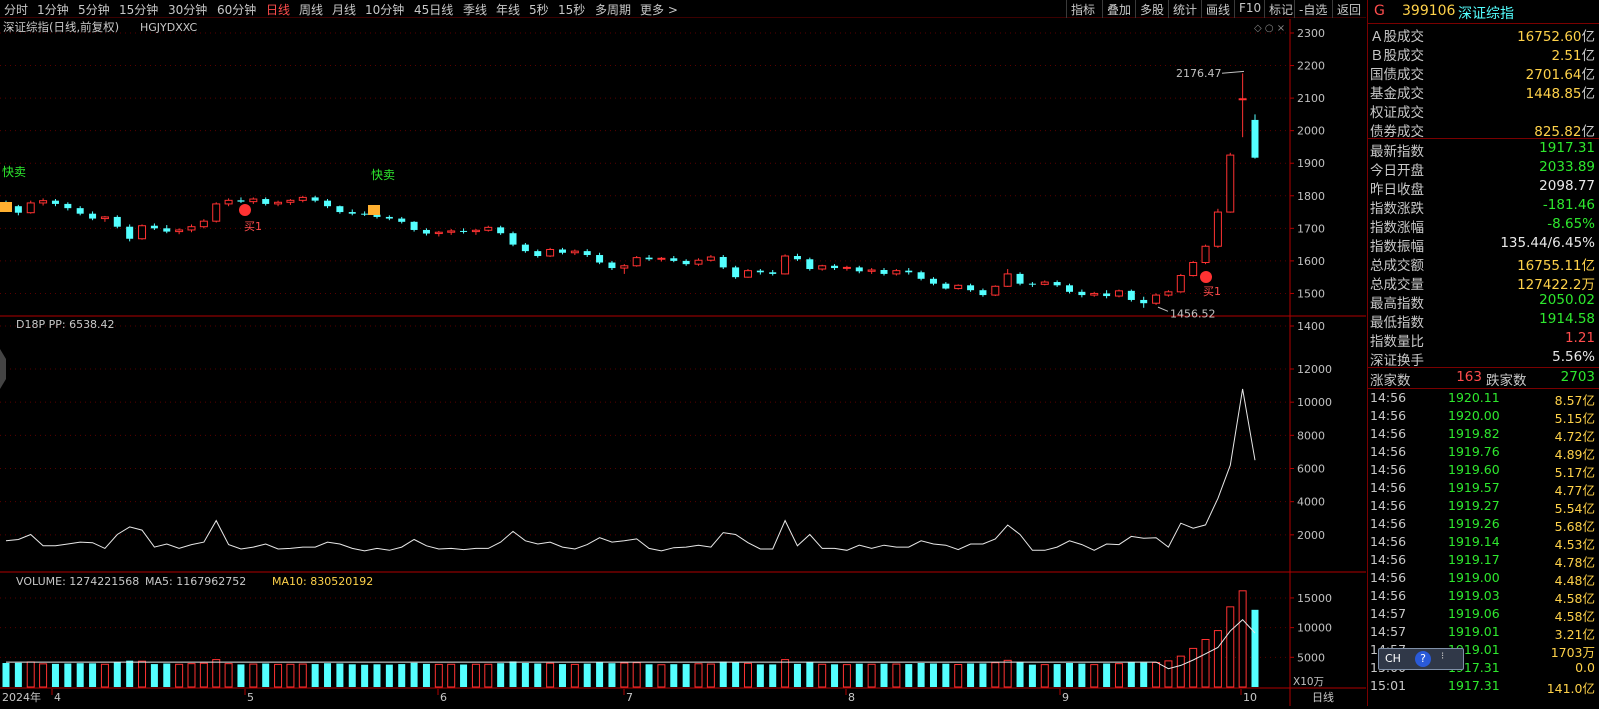 The height and width of the screenshot is (709, 1599). Describe the element at coordinates (1279, 9) in the screenshot. I see `toolbar-btn-6: 标记` at that location.